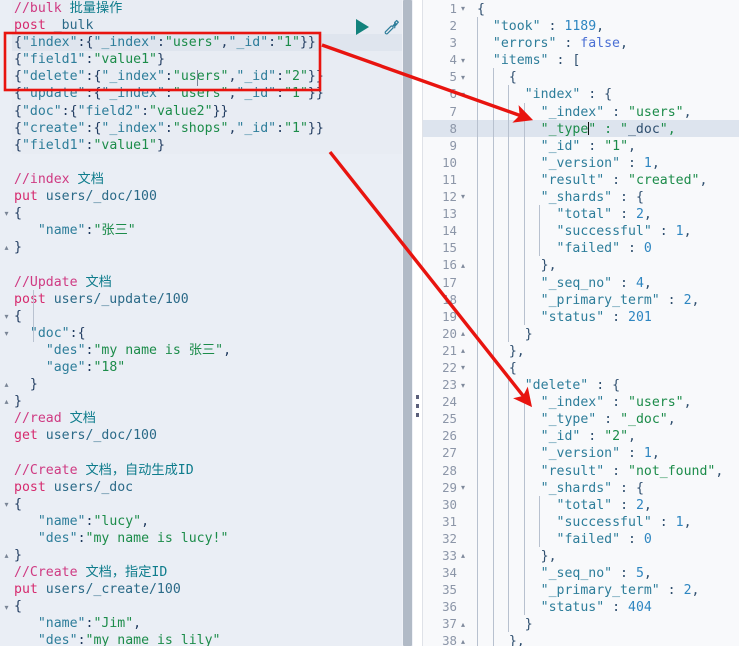  What do you see at coordinates (207, 623) in the screenshot?
I see `editor-line: "name":"Jim",` at bounding box center [207, 623].